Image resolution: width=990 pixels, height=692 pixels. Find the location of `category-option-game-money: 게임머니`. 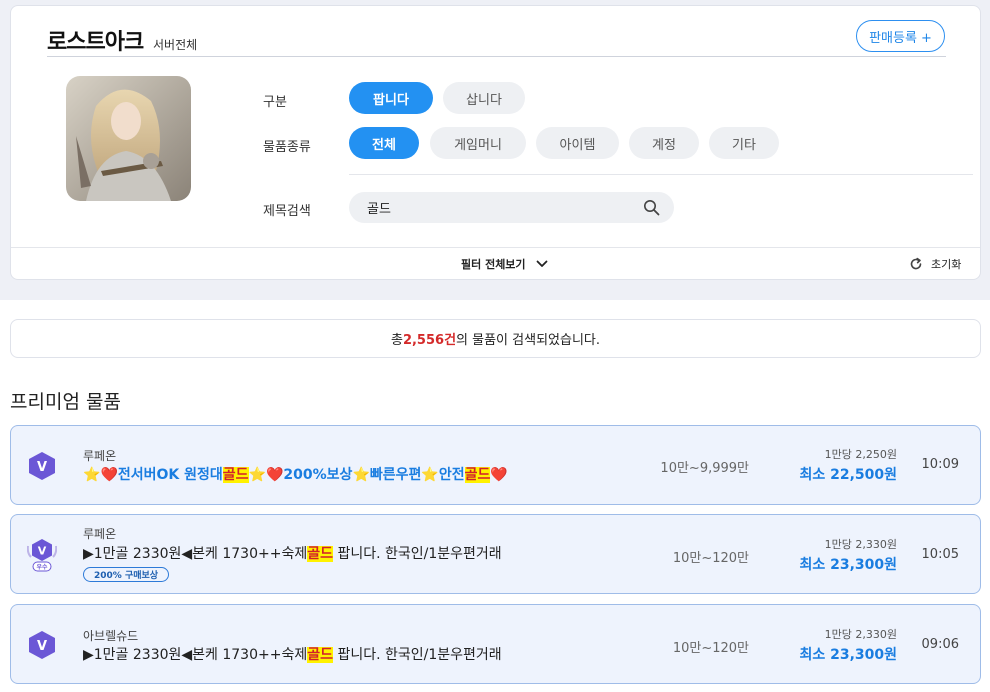

category-option-game-money: 게임머니 is located at coordinates (478, 143).